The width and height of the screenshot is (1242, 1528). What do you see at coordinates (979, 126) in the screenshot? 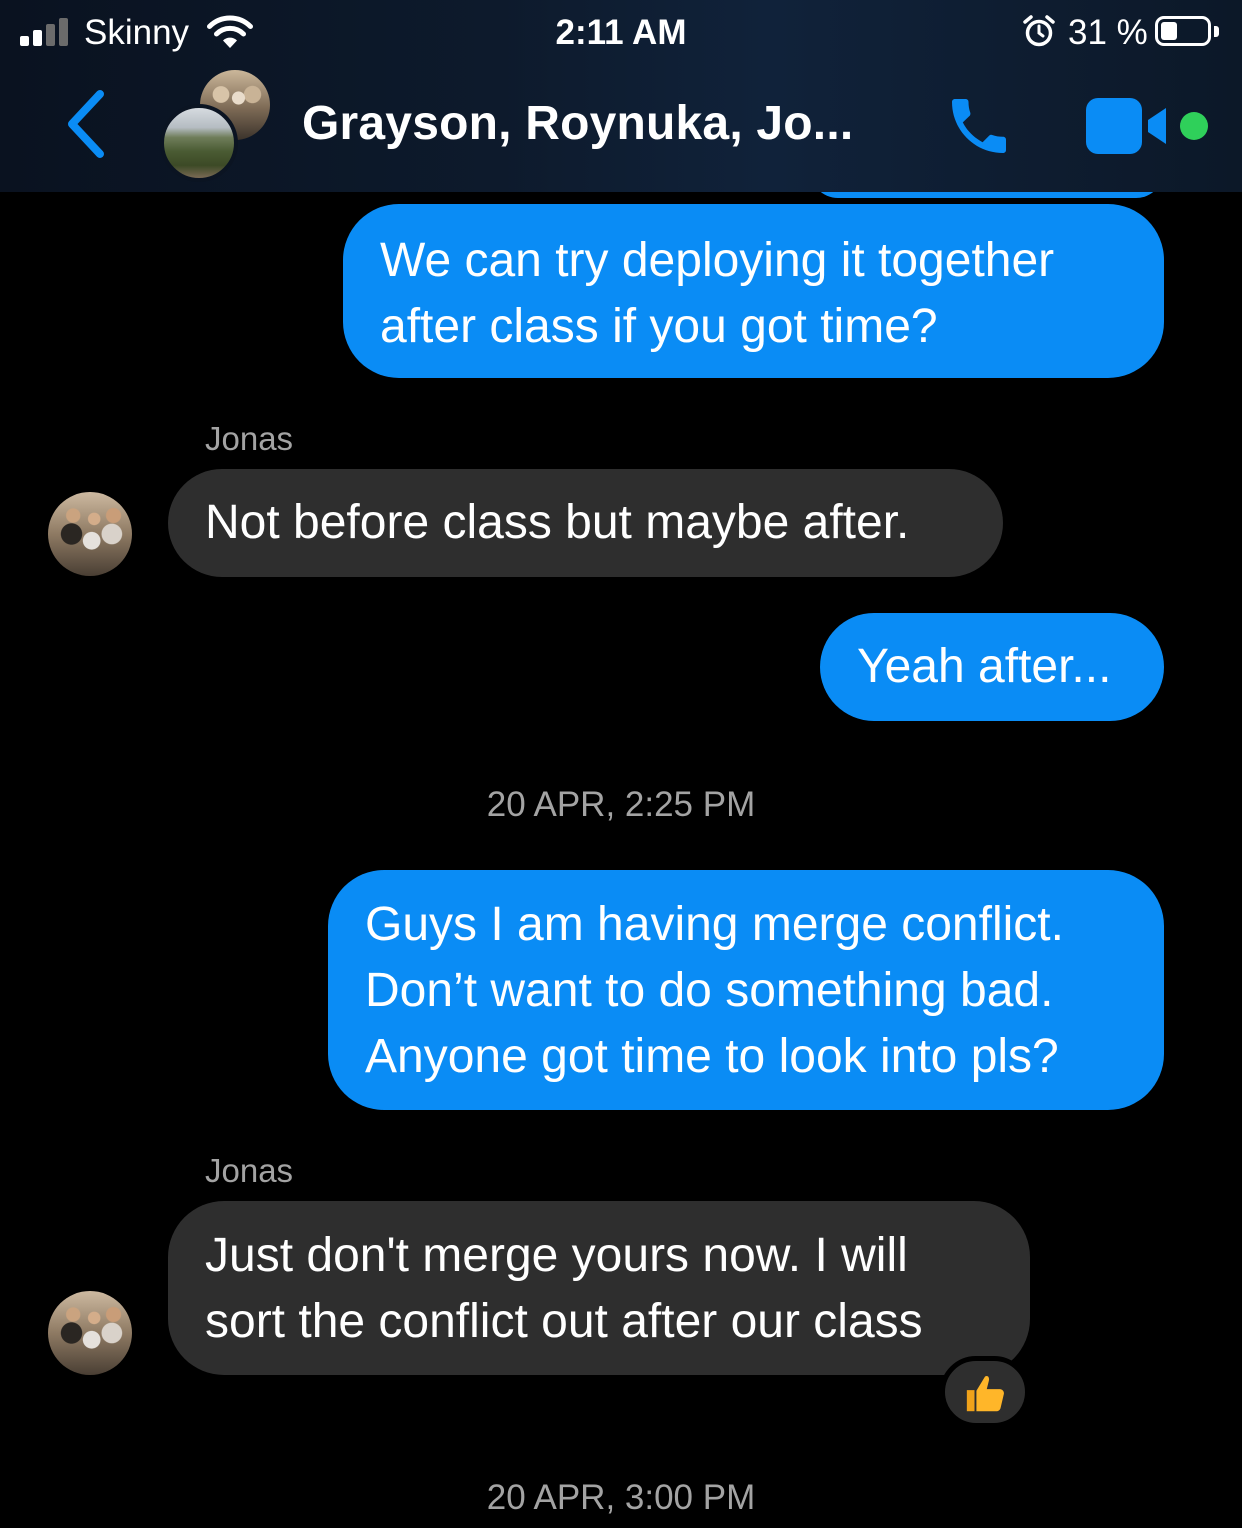
I see `phone-icon` at bounding box center [979, 126].